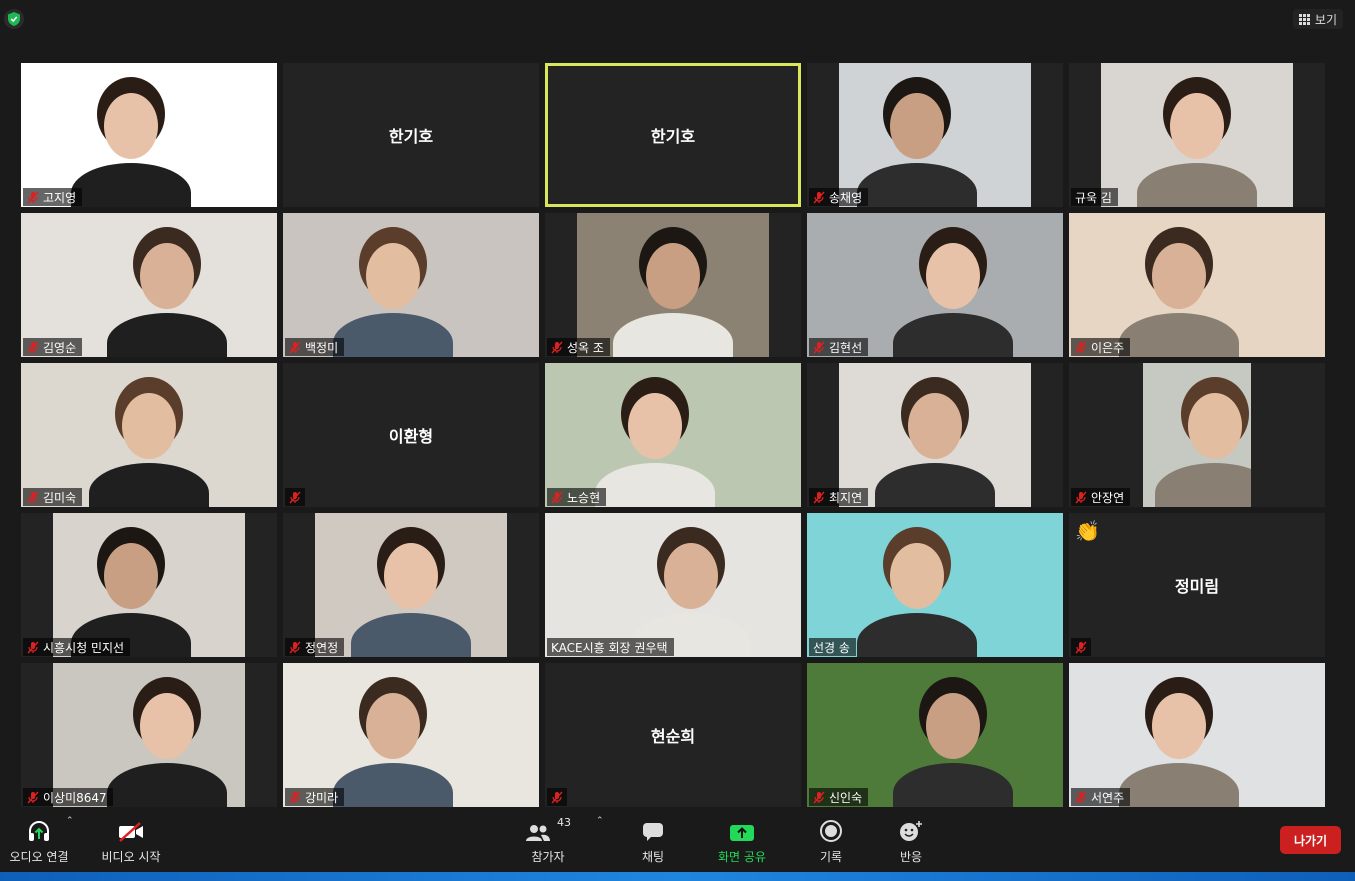 Image resolution: width=1355 pixels, height=881 pixels. Describe the element at coordinates (1197, 285) in the screenshot. I see `participant-tile: 이은주` at that location.